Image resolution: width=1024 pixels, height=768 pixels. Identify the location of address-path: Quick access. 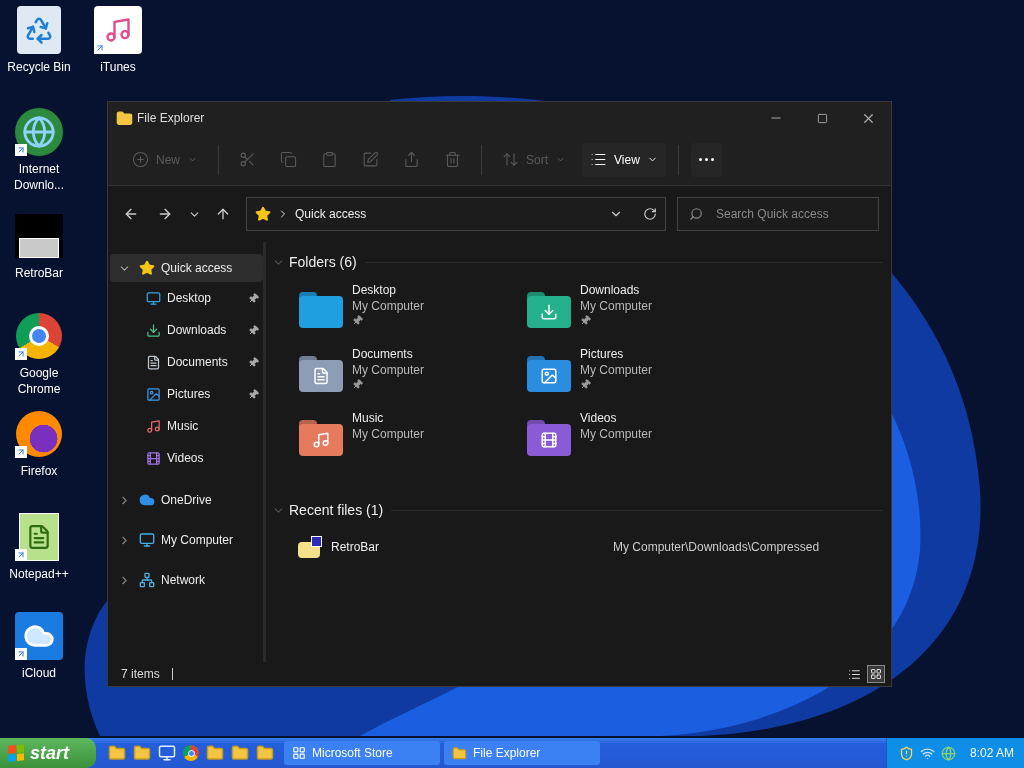
(331, 214).